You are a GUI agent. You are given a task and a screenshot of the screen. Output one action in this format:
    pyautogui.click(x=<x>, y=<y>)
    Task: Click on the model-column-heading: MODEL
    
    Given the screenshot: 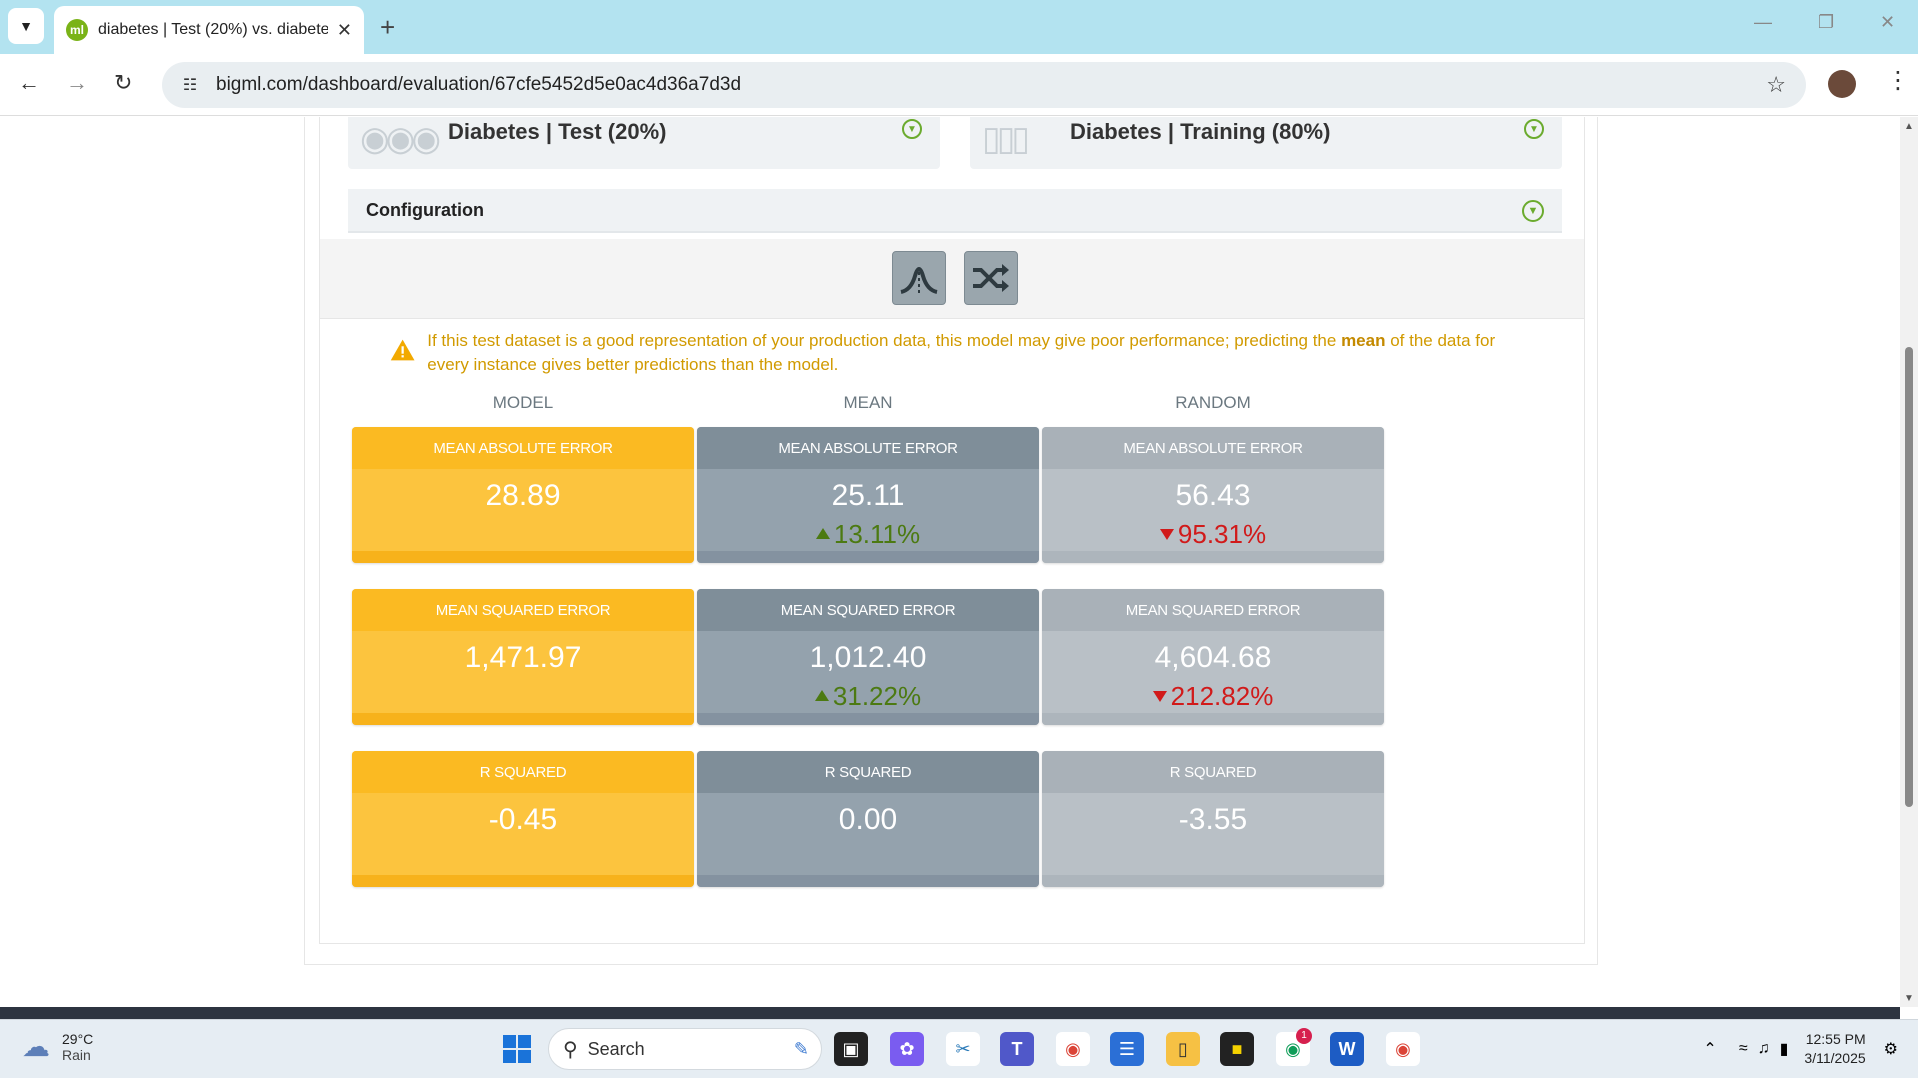 What is the action you would take?
    pyautogui.click(x=523, y=402)
    